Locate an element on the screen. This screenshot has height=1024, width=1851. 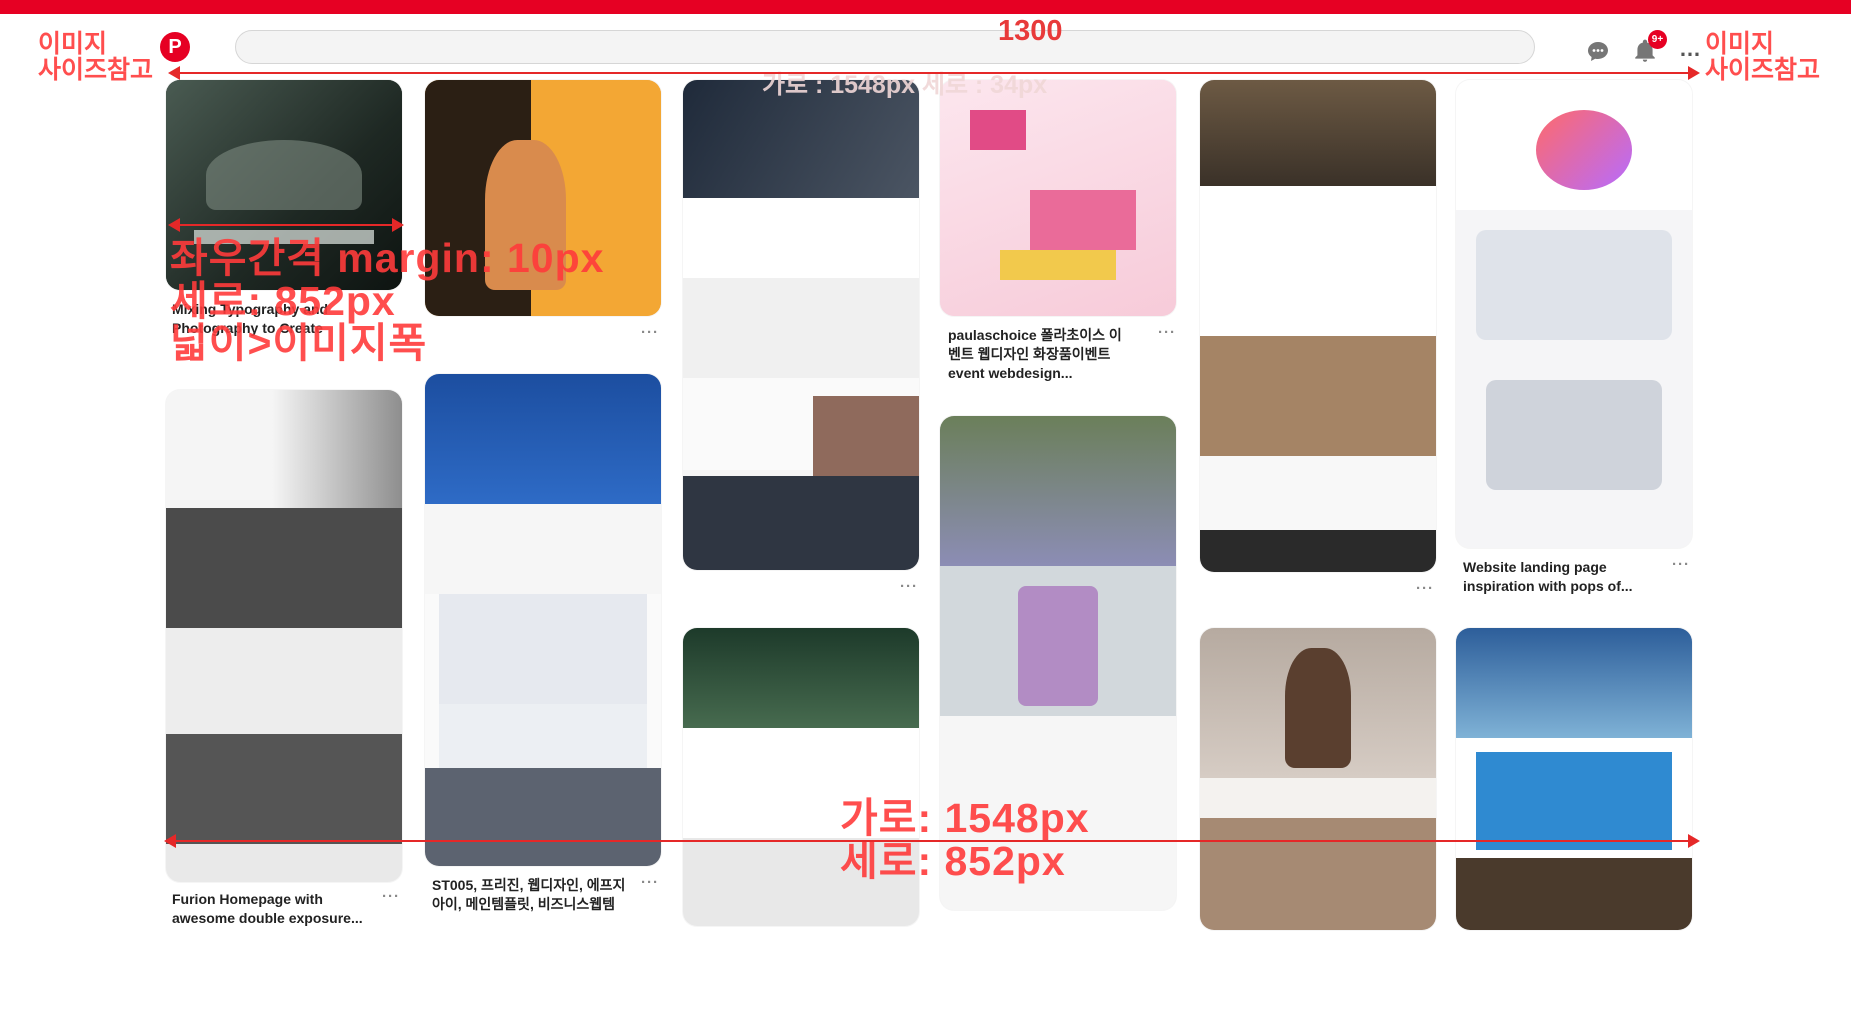
logo-letter: P is located at coordinates (175, 47).